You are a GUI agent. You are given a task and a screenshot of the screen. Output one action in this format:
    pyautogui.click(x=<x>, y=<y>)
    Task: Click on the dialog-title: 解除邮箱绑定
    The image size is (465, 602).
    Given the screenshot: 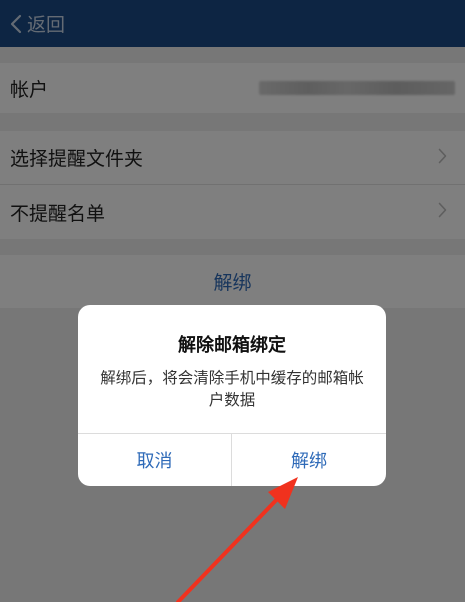 What is the action you would take?
    pyautogui.click(x=232, y=345)
    